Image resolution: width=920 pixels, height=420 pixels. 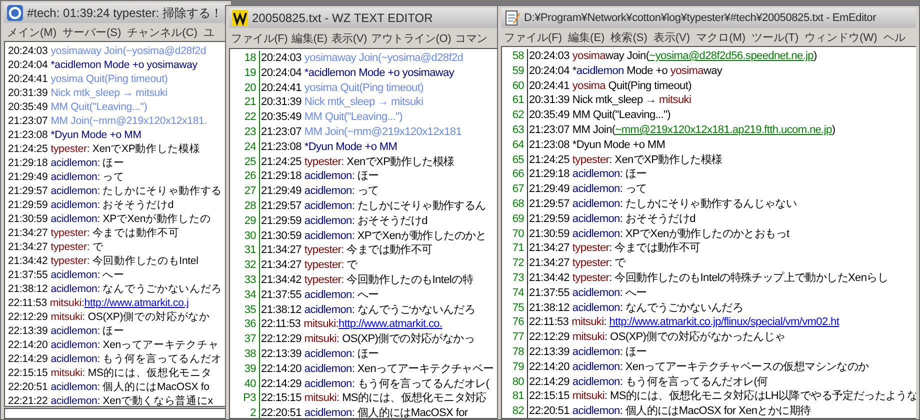 What do you see at coordinates (594, 130) in the screenshot?
I see `log-text: MM Join(` at bounding box center [594, 130].